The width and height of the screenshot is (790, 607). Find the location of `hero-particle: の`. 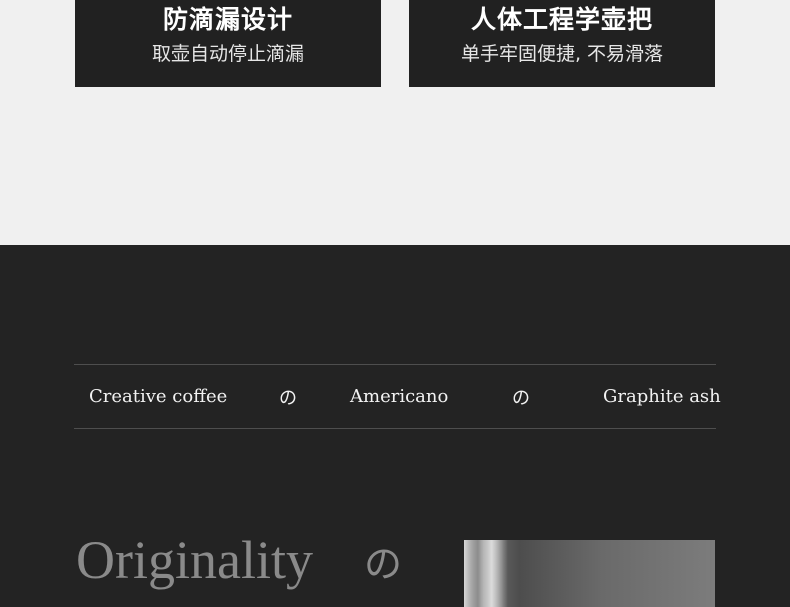

hero-particle: の is located at coordinates (383, 564).